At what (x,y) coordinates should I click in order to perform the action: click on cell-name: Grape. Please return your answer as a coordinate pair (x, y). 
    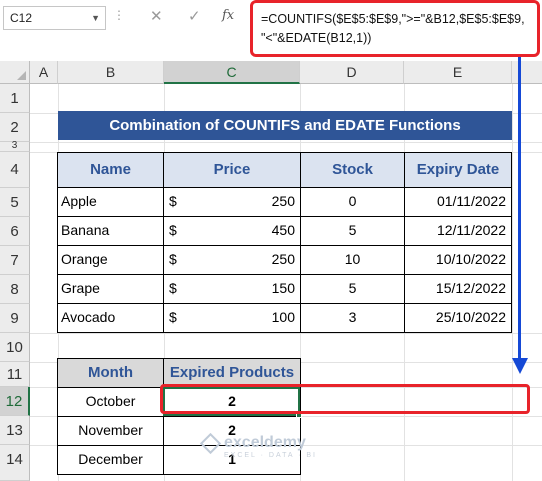
    Looking at the image, I should click on (110, 289).